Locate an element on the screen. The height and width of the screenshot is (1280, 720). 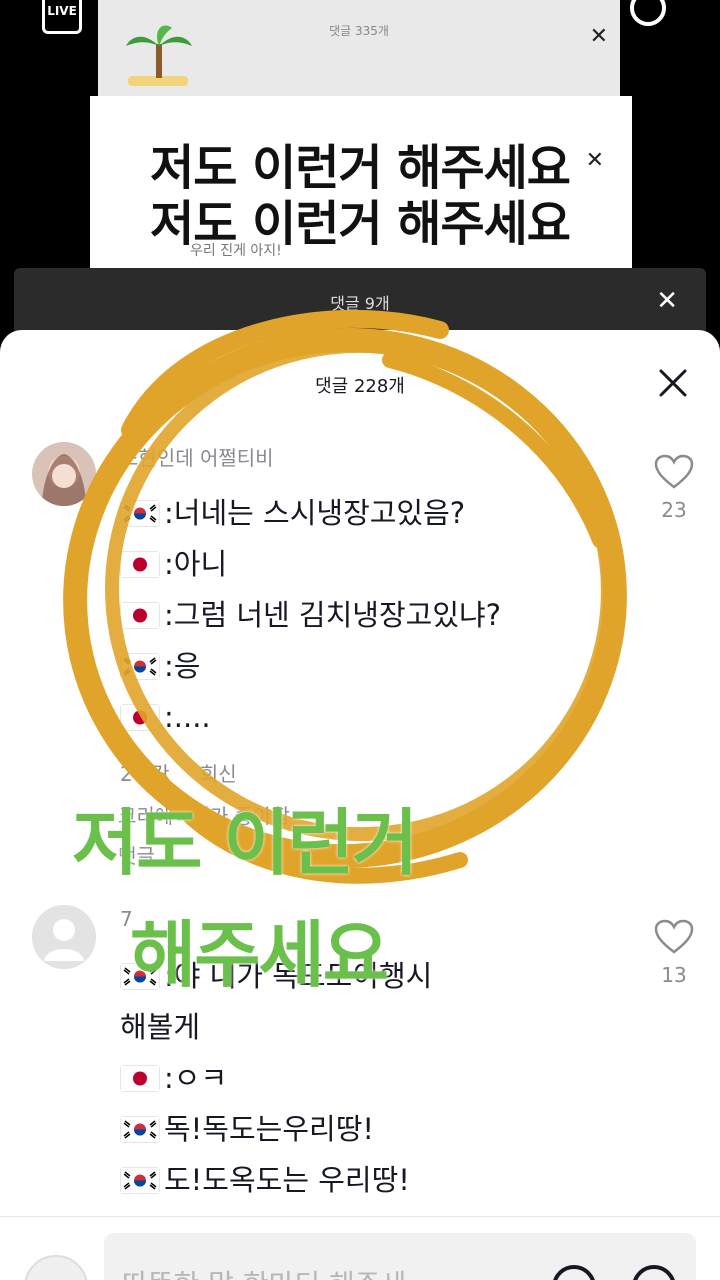
comment-input-bar: 따뜻한 말 한마디 해주세 is located at coordinates (360, 1248).